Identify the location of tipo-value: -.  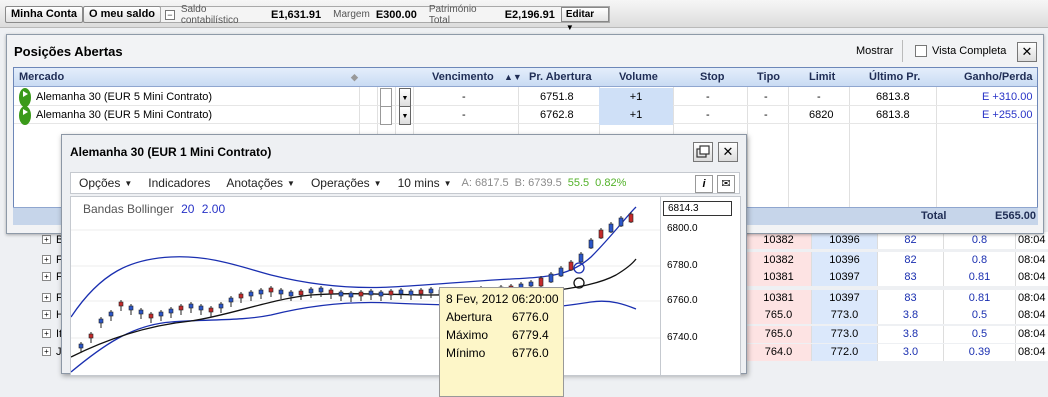
(766, 97).